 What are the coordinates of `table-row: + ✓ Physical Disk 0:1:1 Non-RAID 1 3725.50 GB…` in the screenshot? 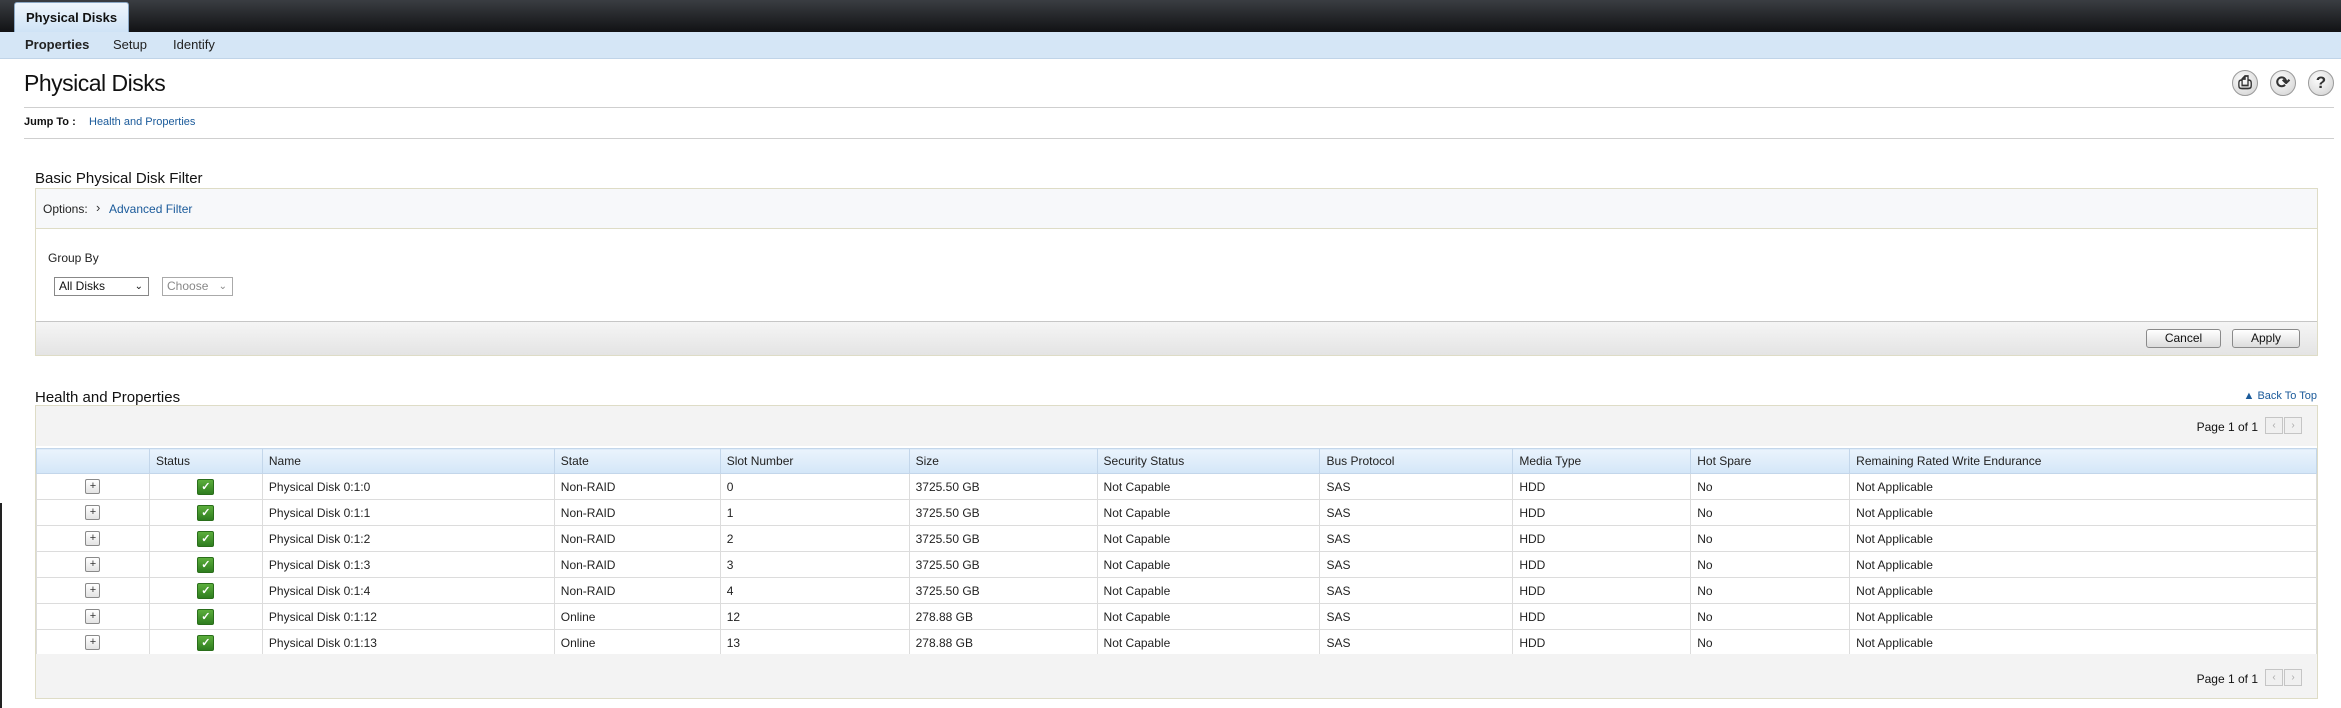 It's located at (1176, 512).